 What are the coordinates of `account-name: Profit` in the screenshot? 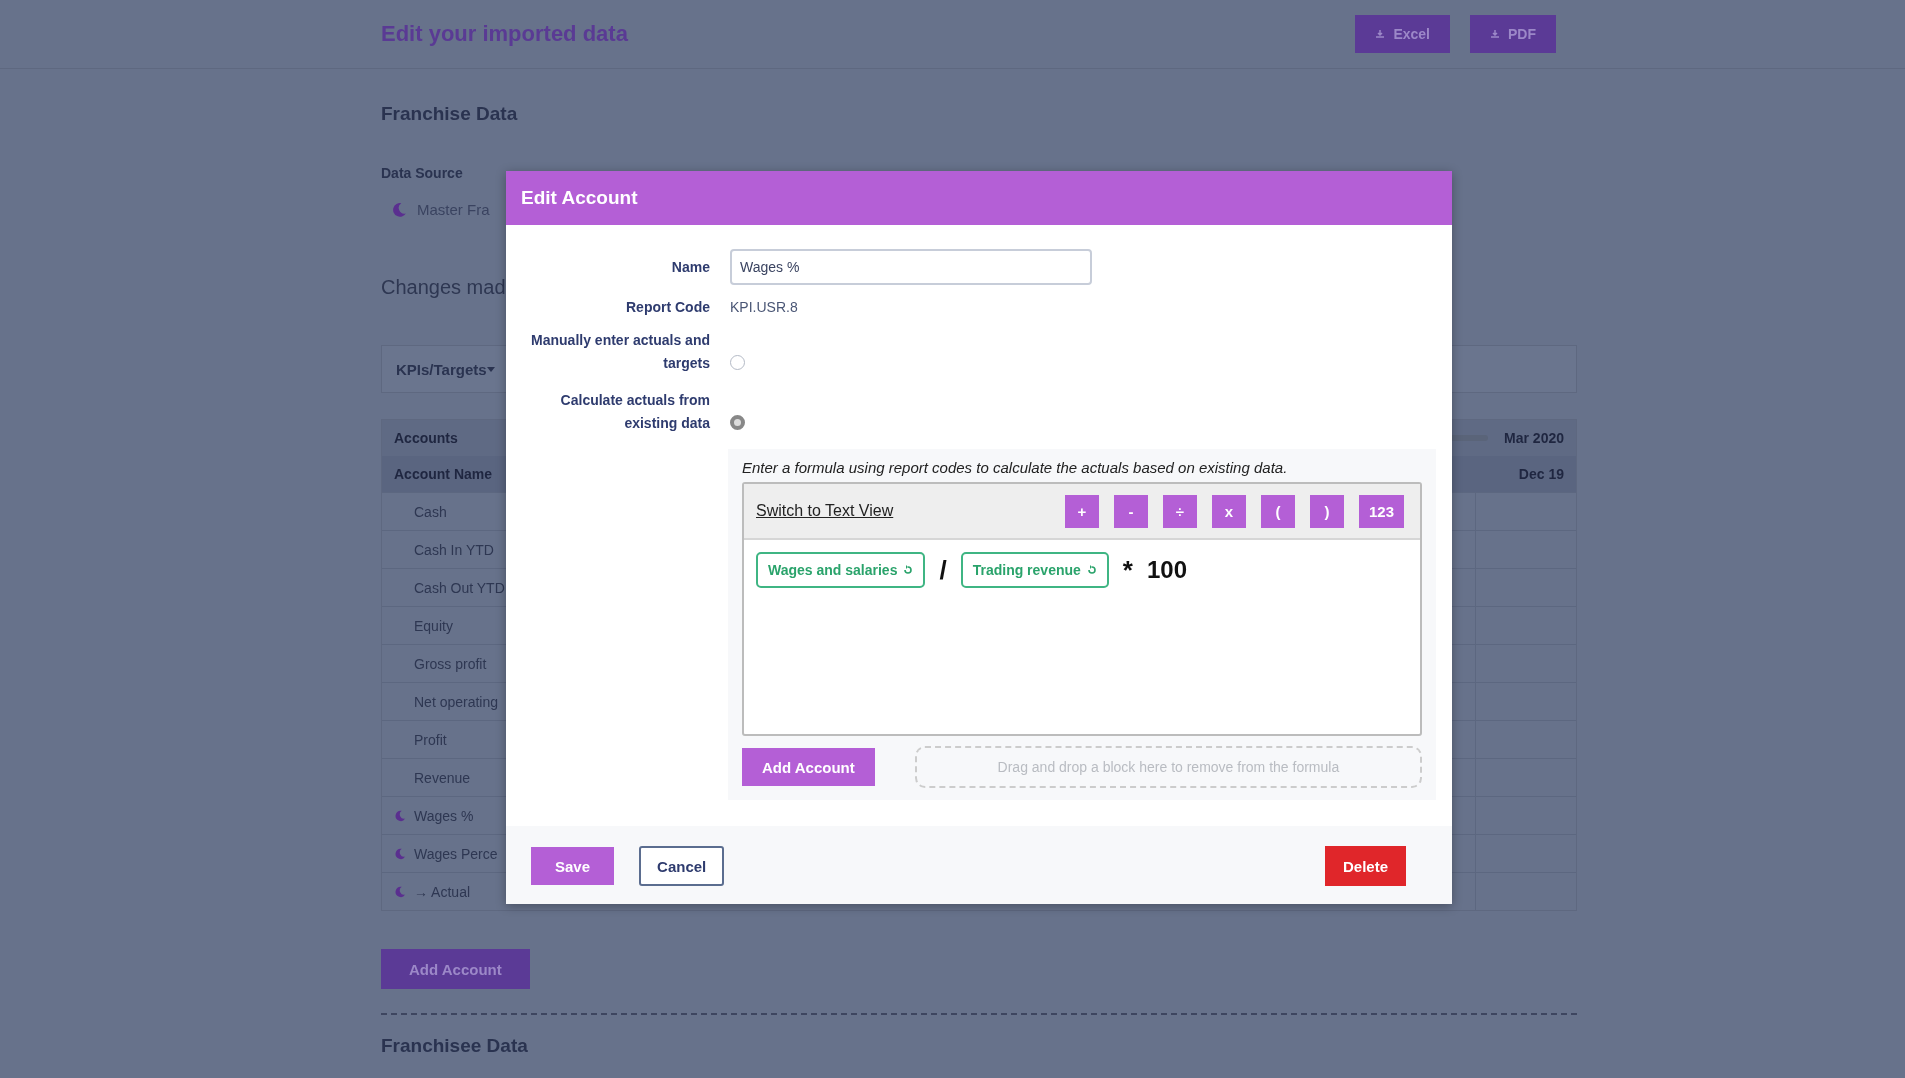 It's located at (430, 739).